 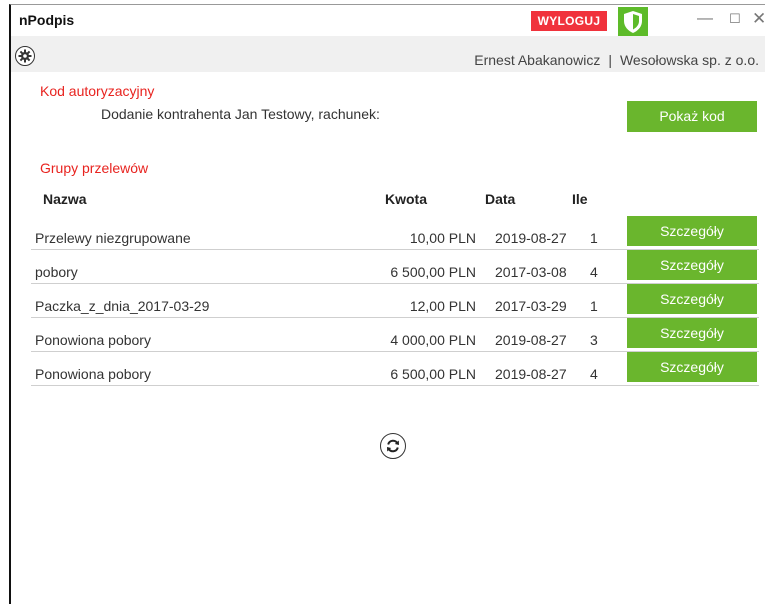 I want to click on company-name: Wesołowska sp. z o.o., so click(x=689, y=60).